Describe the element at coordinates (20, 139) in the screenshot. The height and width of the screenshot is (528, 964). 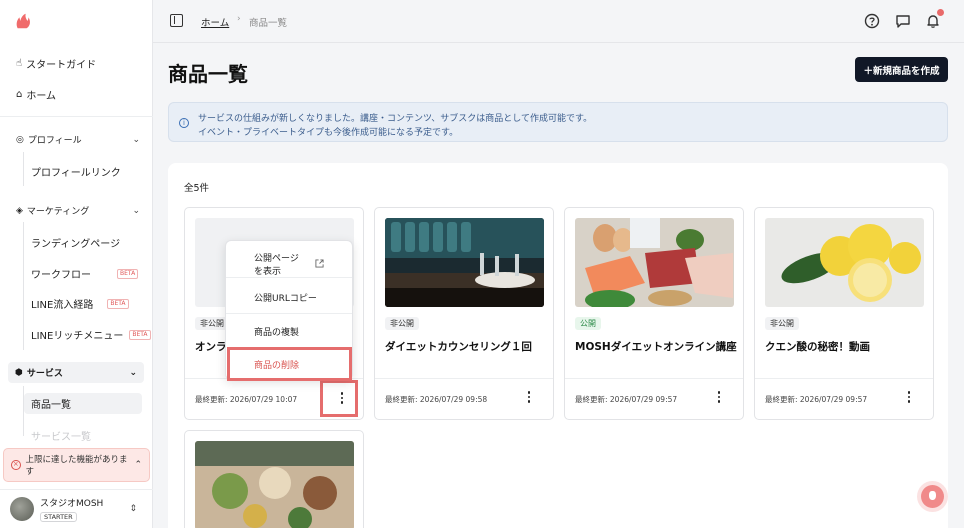
I see `user-circle-icon: ◎` at that location.